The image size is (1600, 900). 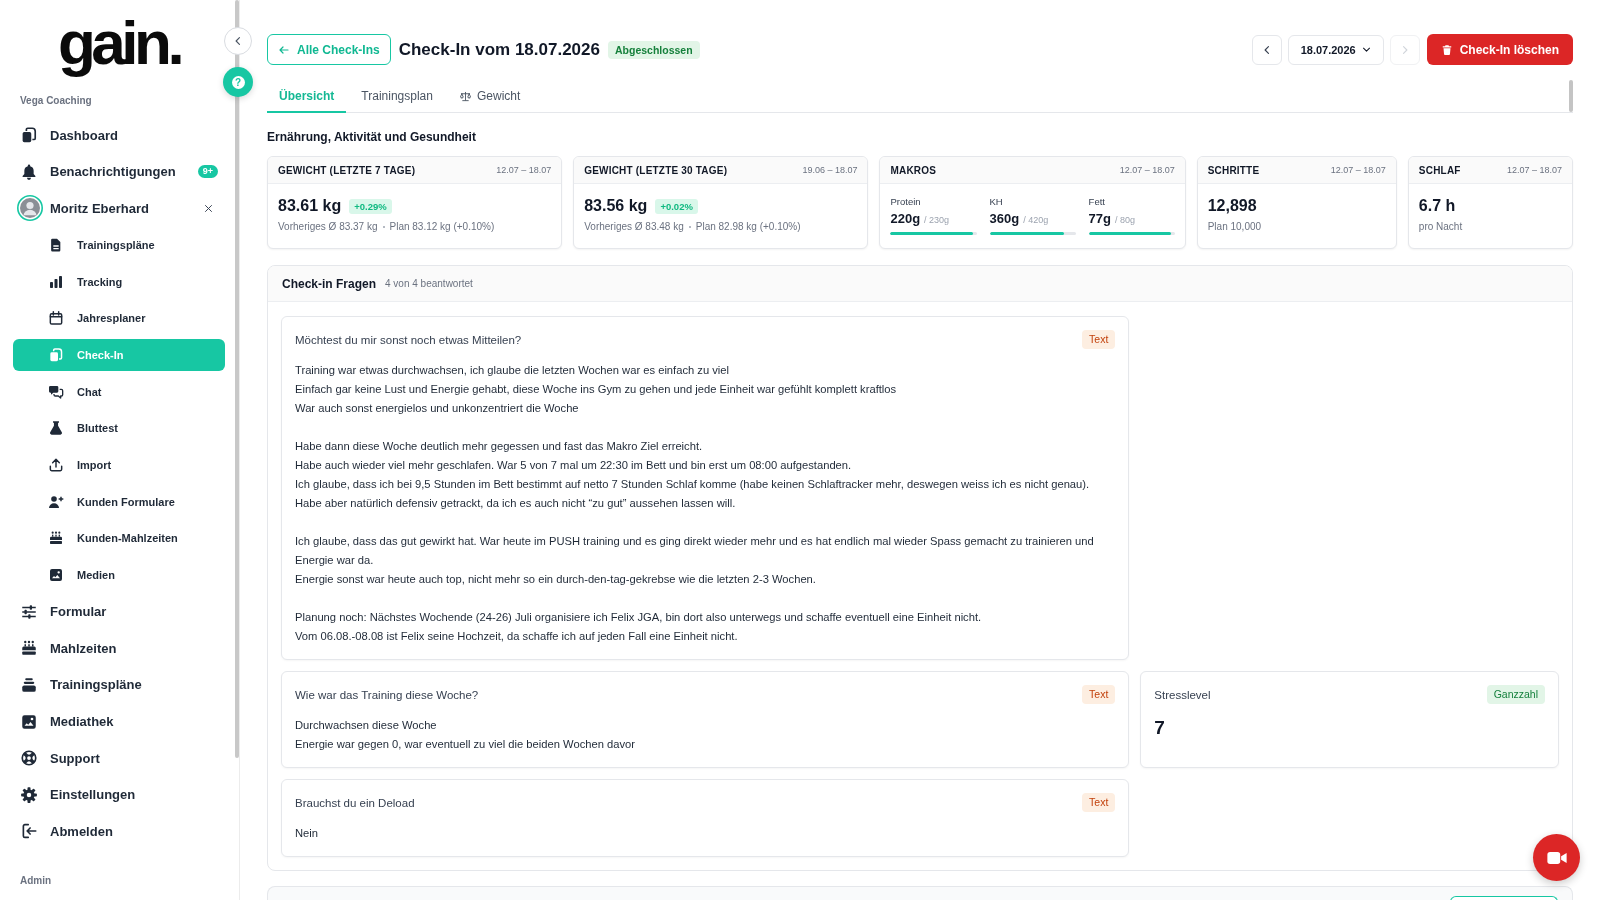 What do you see at coordinates (371, 137) in the screenshot?
I see `section-title: Ernährung, Aktivität und Gesundheit` at bounding box center [371, 137].